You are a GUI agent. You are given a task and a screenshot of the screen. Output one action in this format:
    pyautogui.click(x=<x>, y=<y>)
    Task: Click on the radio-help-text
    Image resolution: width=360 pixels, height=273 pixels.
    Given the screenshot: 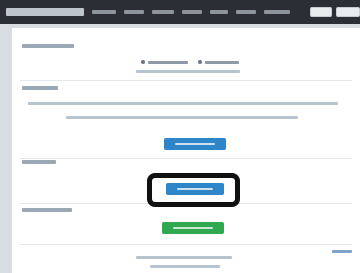 What is the action you would take?
    pyautogui.click(x=188, y=71)
    